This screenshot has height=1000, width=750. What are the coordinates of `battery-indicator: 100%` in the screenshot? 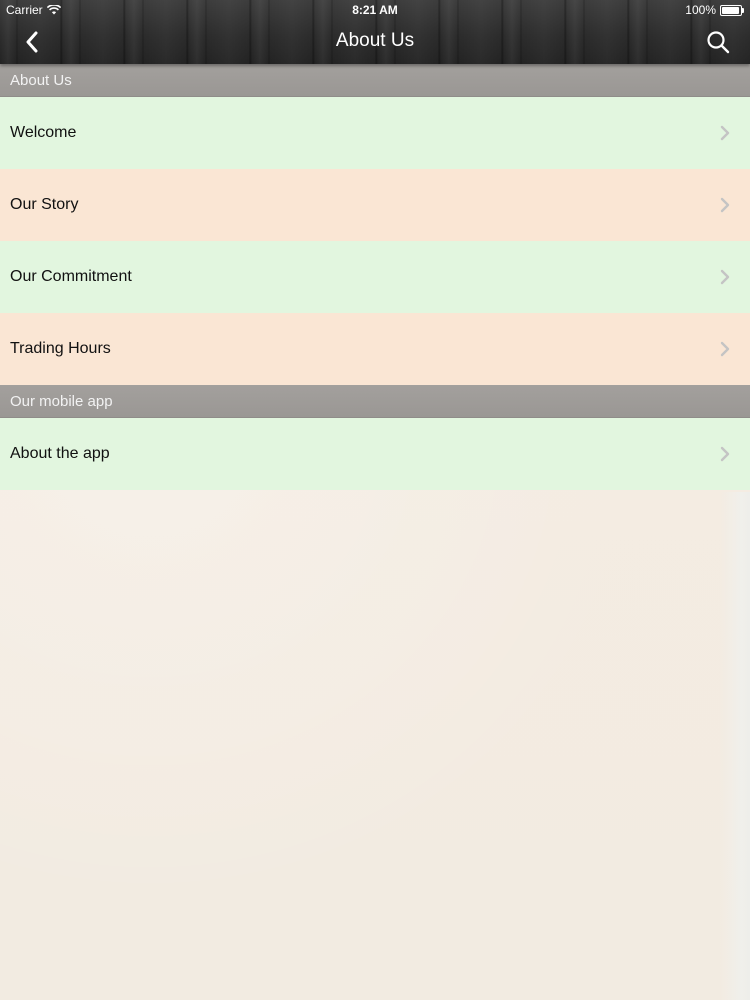 It's located at (714, 10).